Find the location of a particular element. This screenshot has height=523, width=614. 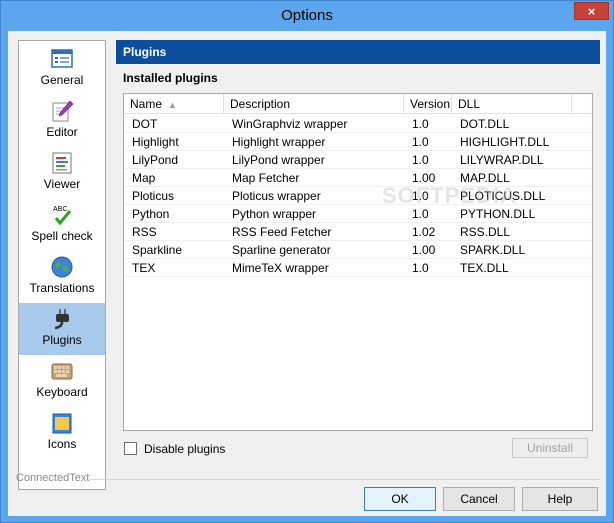

nav-item-editor: Editor is located at coordinates (62, 121).